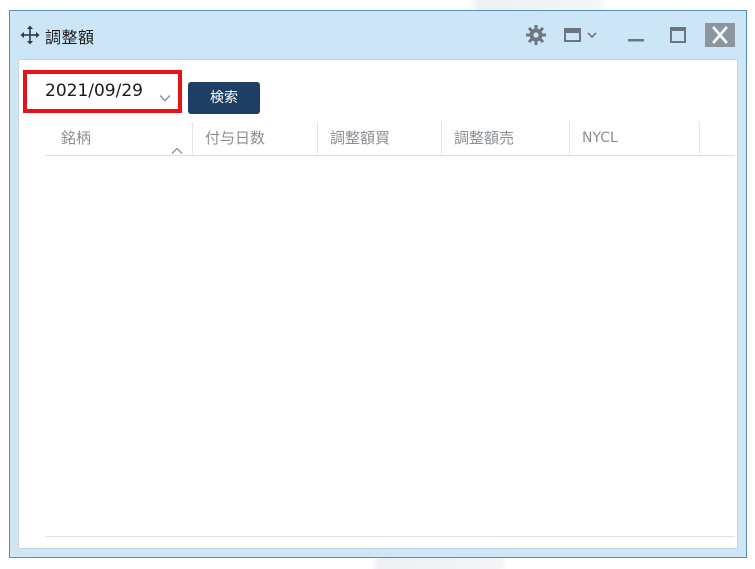 The image size is (755, 569). What do you see at coordinates (255, 138) in the screenshot?
I see `column-header-days: 付与日数` at bounding box center [255, 138].